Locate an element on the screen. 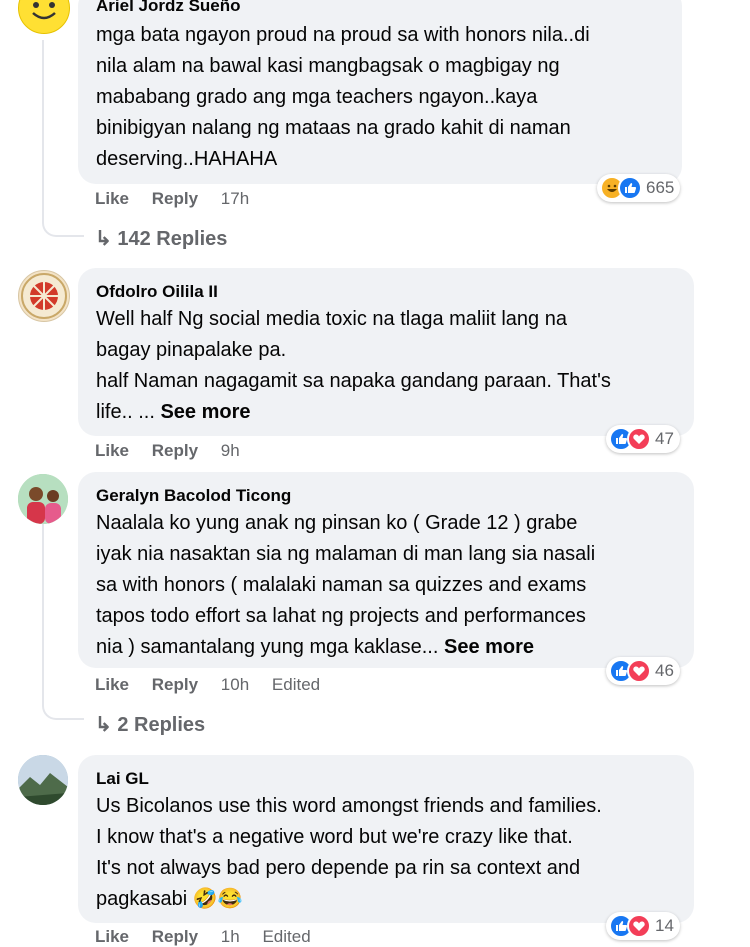 Image resolution: width=750 pixels, height=947 pixels. comment-actions: Like Reply 10h Edited is located at coordinates (216, 685).